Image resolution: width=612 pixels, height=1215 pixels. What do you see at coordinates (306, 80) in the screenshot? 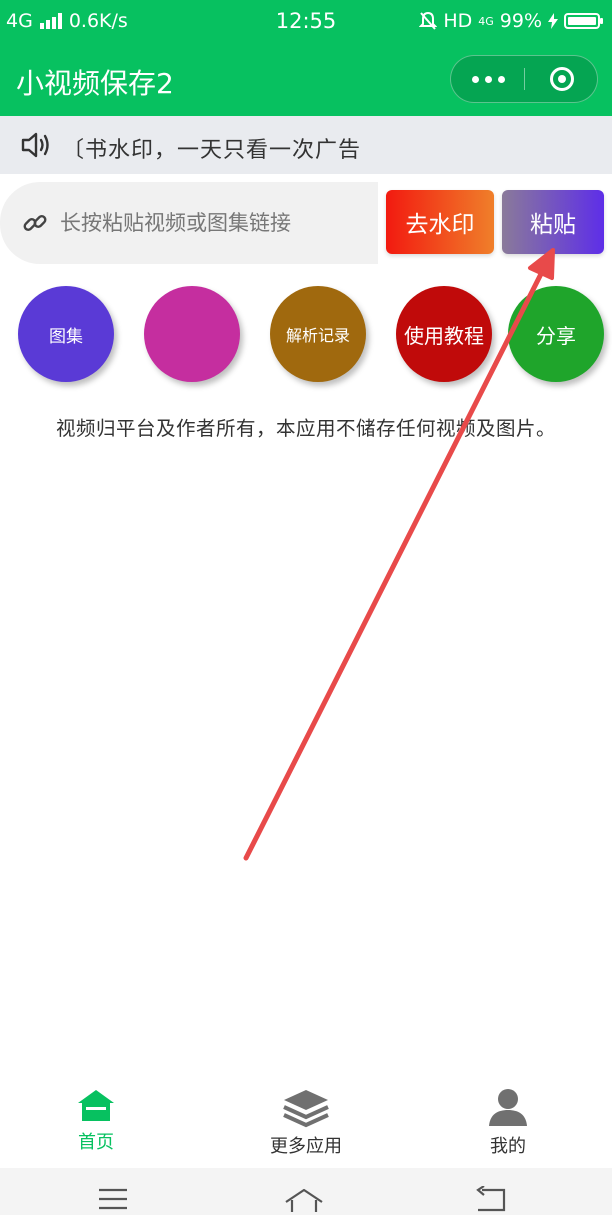
I see `title-bar: 小视频保存2` at bounding box center [306, 80].